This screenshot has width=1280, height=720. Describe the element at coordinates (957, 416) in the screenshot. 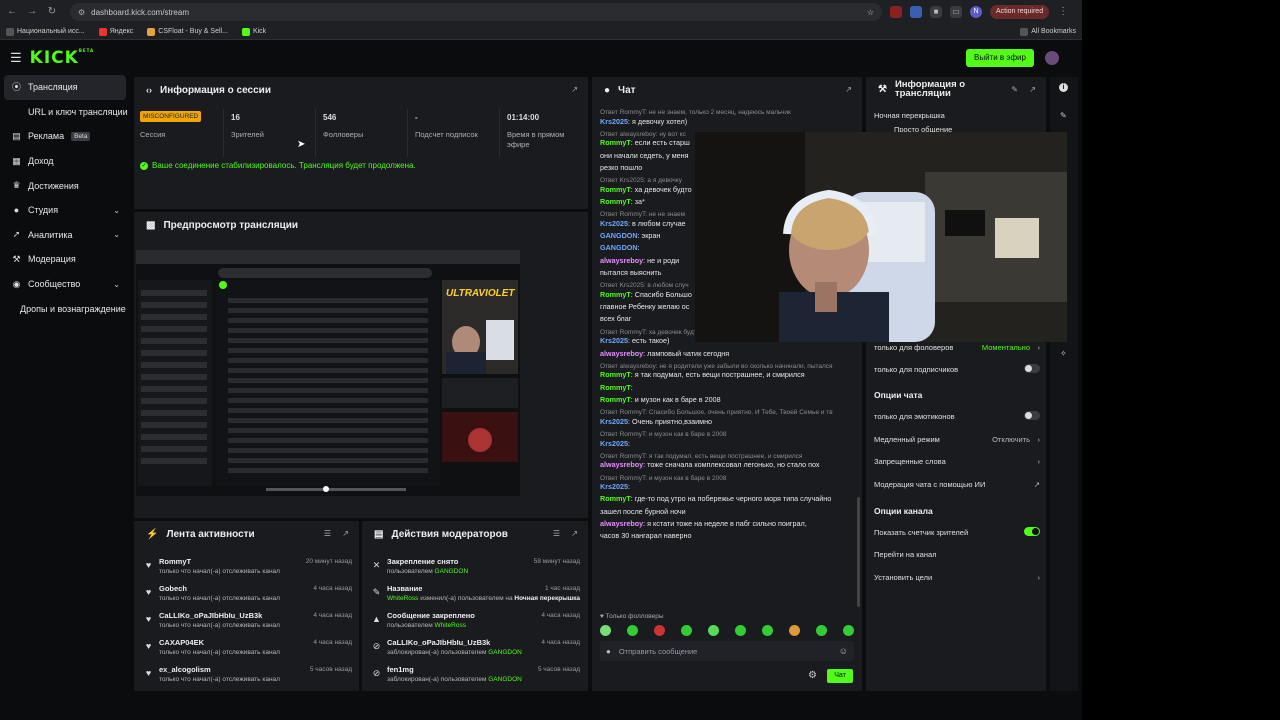

I see `emotes-only-row: только для эмотиконов` at that location.